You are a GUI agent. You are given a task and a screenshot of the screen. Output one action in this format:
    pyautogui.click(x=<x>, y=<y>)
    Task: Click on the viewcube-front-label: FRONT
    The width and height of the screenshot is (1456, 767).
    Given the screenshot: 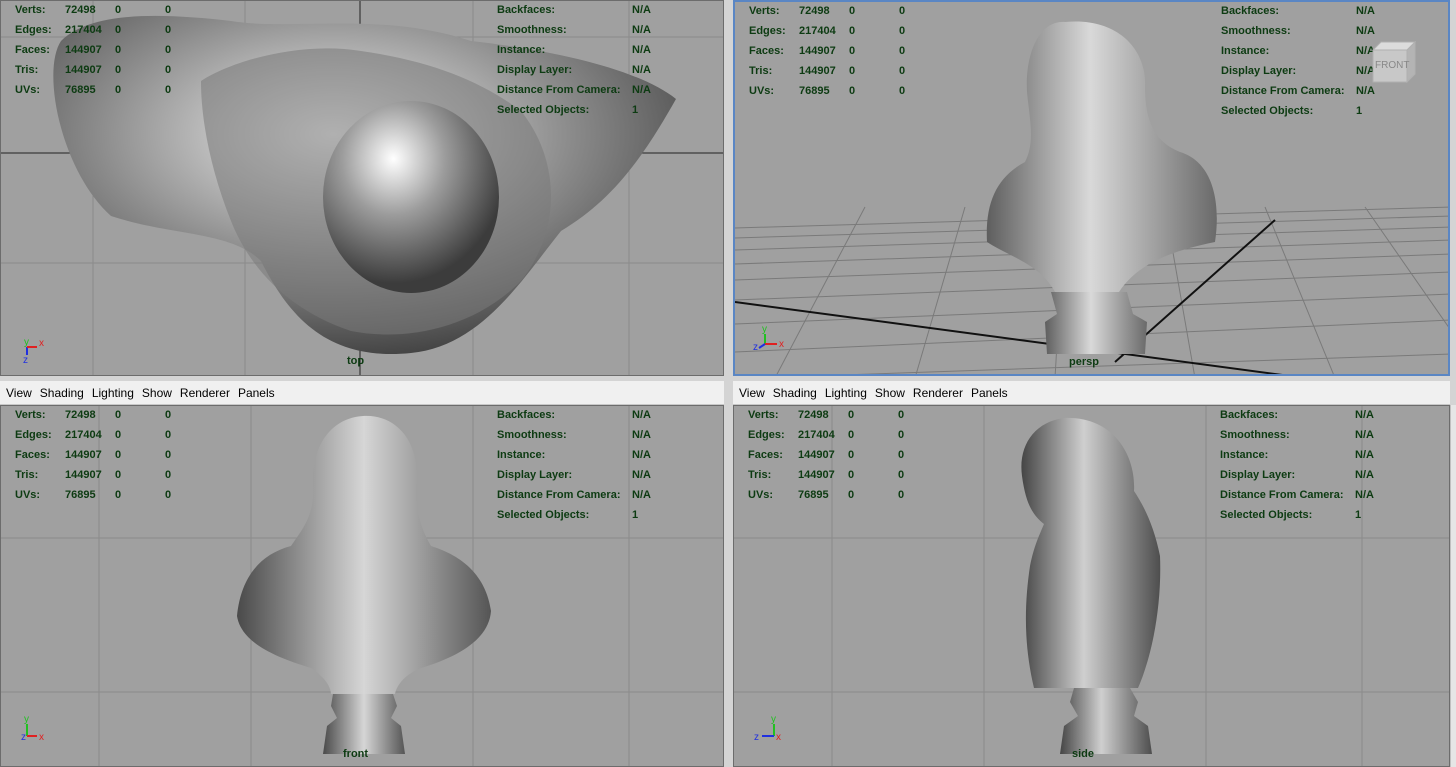 What is the action you would take?
    pyautogui.click(x=1392, y=65)
    